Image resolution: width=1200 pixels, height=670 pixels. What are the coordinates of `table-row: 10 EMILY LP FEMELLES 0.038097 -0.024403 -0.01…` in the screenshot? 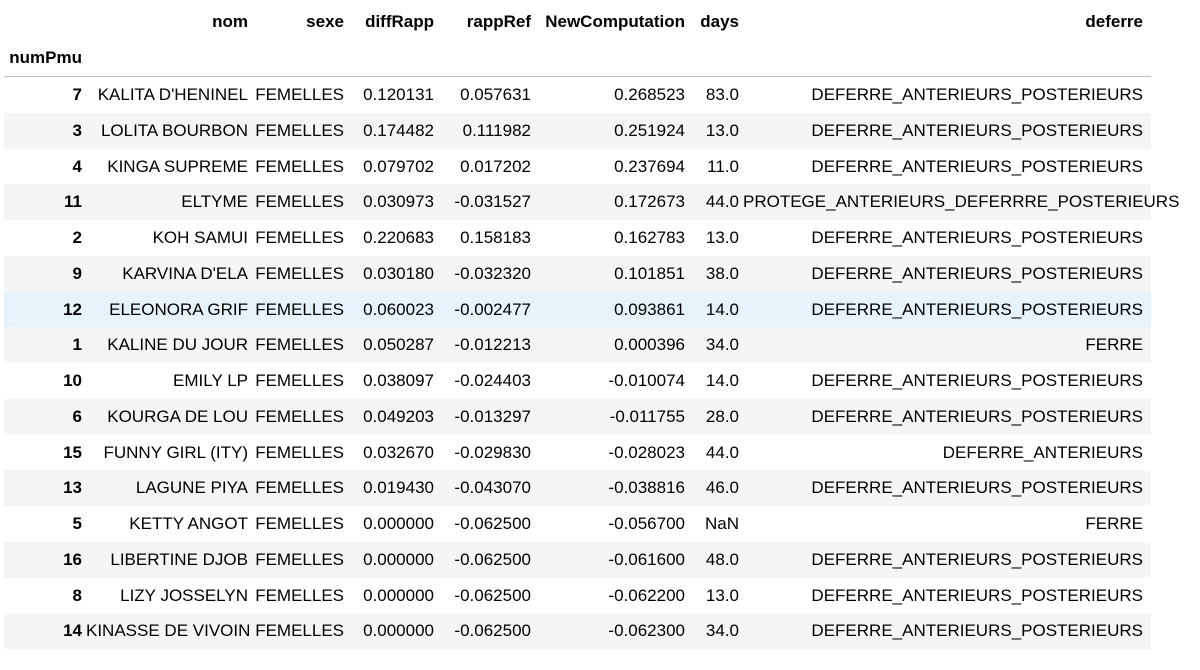 It's located at (577, 381).